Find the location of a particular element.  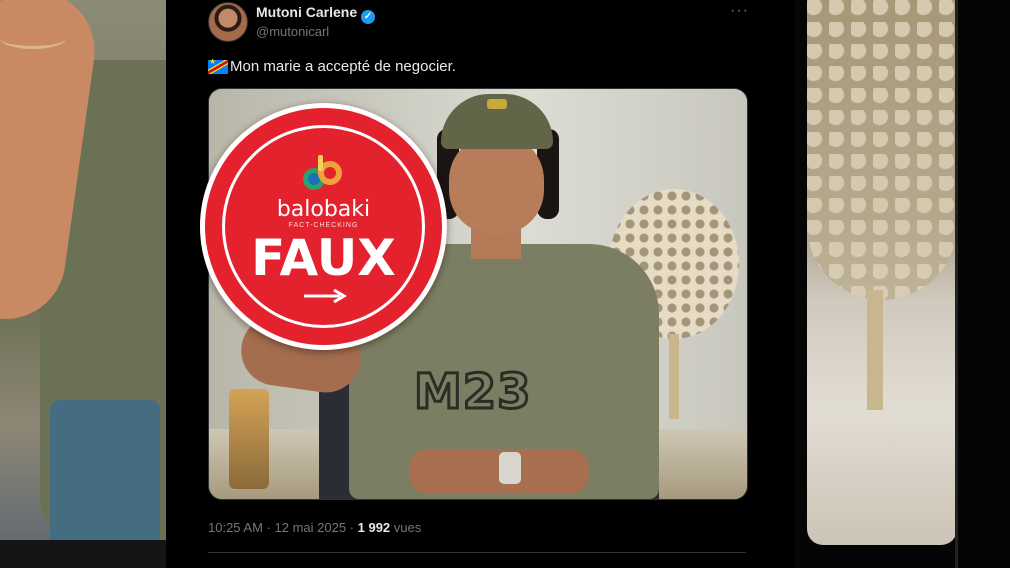

fact-check-stamp: balobaki FACT-CHECKING FAUX is located at coordinates (323, 226).